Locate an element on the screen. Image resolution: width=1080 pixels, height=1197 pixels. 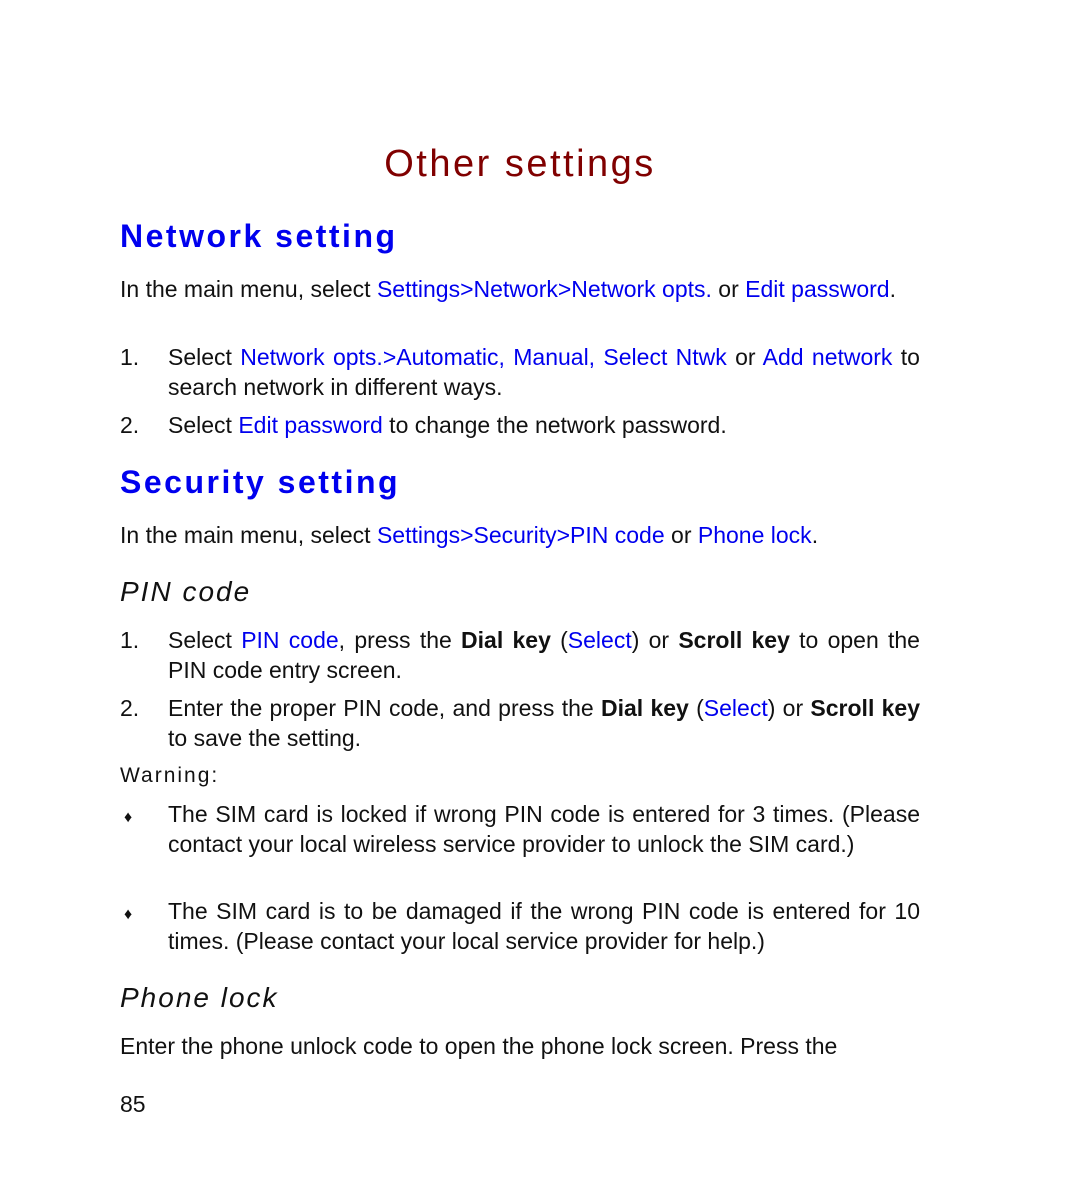
step-text: Enter the proper PIN code, and press the is located at coordinates (384, 708).